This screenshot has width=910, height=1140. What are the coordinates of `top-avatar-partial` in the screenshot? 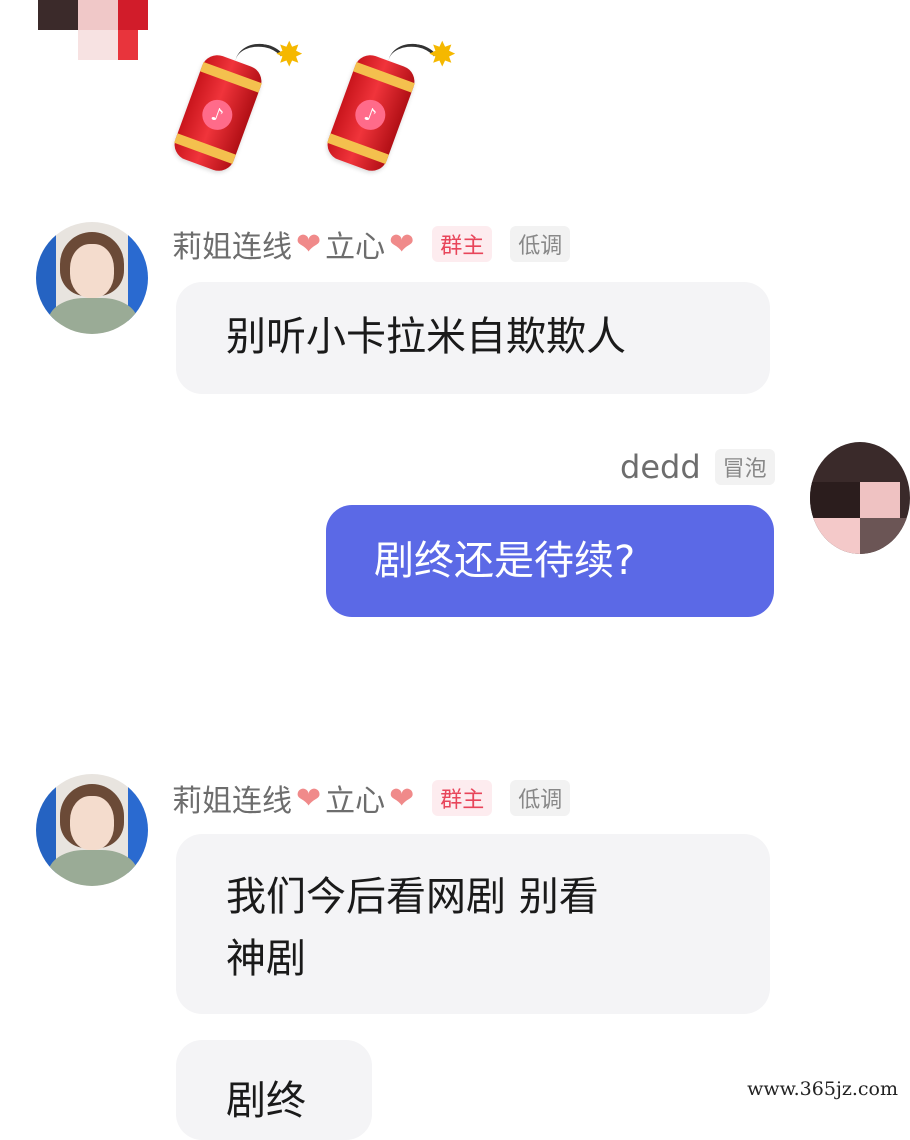 It's located at (108, 35).